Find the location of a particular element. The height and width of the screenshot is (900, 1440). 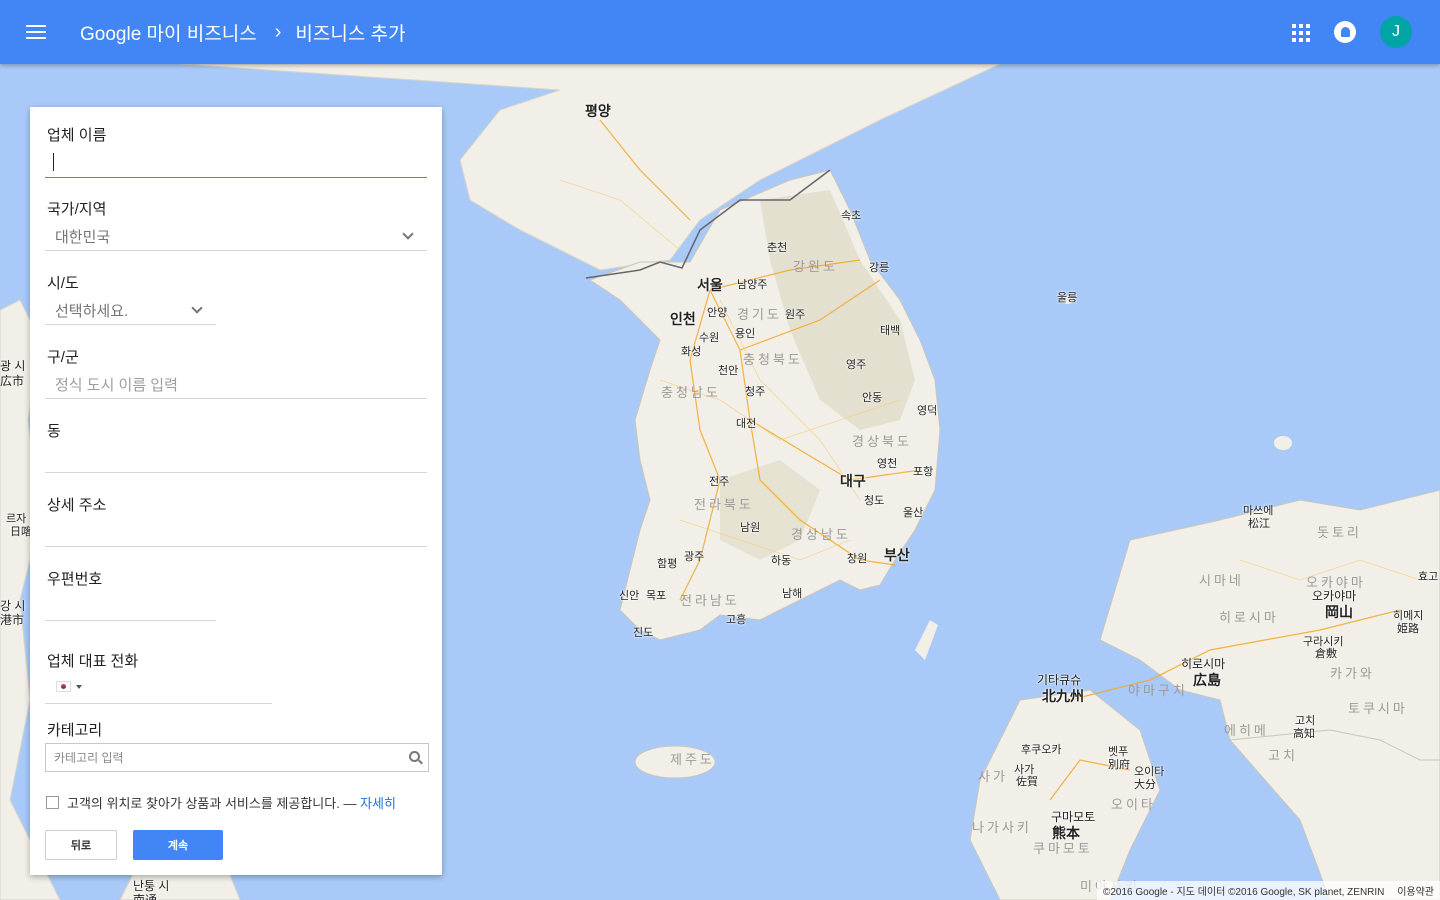

map-label: 속초 is located at coordinates (851, 216).